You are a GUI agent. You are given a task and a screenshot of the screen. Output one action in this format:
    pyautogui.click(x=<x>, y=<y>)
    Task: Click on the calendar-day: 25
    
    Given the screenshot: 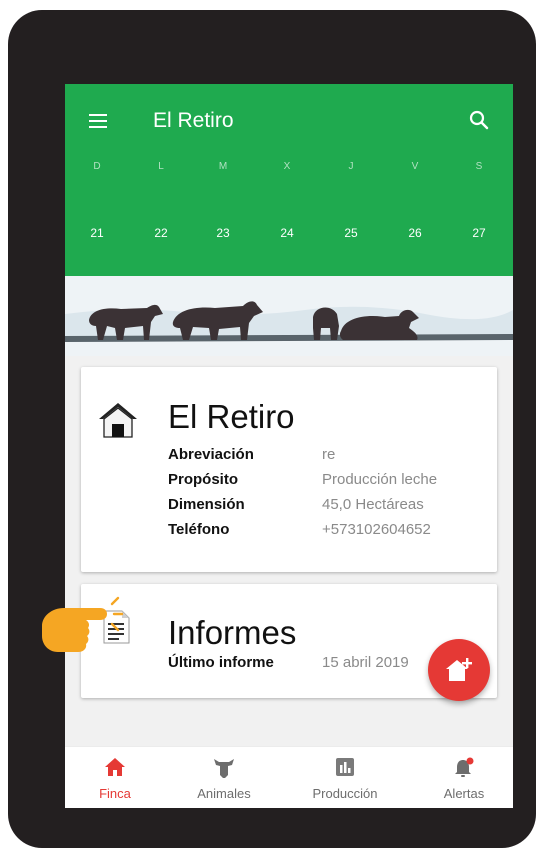 What is the action you would take?
    pyautogui.click(x=351, y=233)
    